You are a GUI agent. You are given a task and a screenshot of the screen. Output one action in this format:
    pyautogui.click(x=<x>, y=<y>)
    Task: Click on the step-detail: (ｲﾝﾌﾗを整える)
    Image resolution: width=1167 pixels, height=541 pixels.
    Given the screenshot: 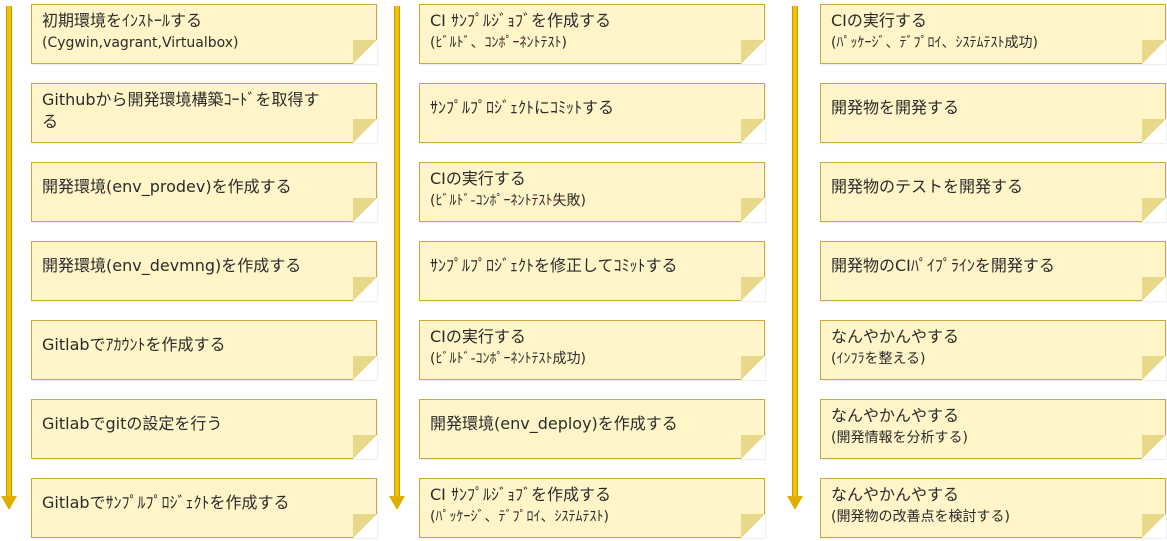 What is the action you would take?
    pyautogui.click(x=878, y=359)
    